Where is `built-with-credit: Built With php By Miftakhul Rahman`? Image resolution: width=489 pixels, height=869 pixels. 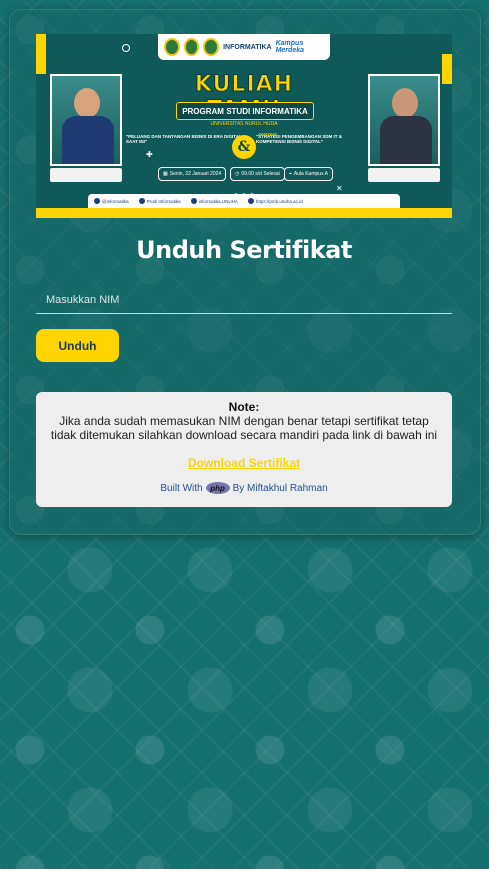
built-with-credit: Built With php By Miftakhul Rahman is located at coordinates (244, 488).